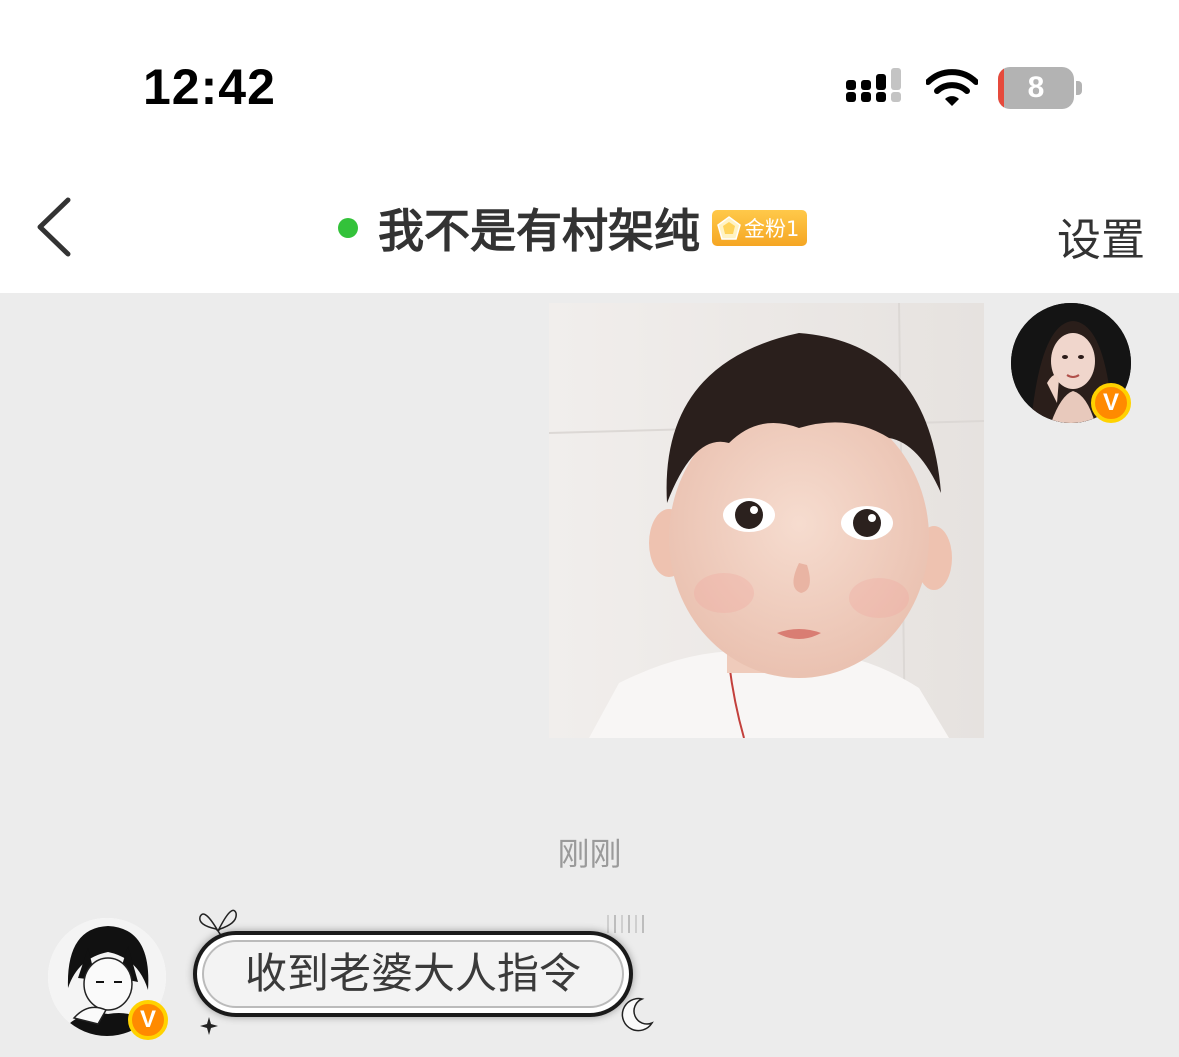 The width and height of the screenshot is (1179, 1057). What do you see at coordinates (58, 227) in the screenshot?
I see `back-button` at bounding box center [58, 227].